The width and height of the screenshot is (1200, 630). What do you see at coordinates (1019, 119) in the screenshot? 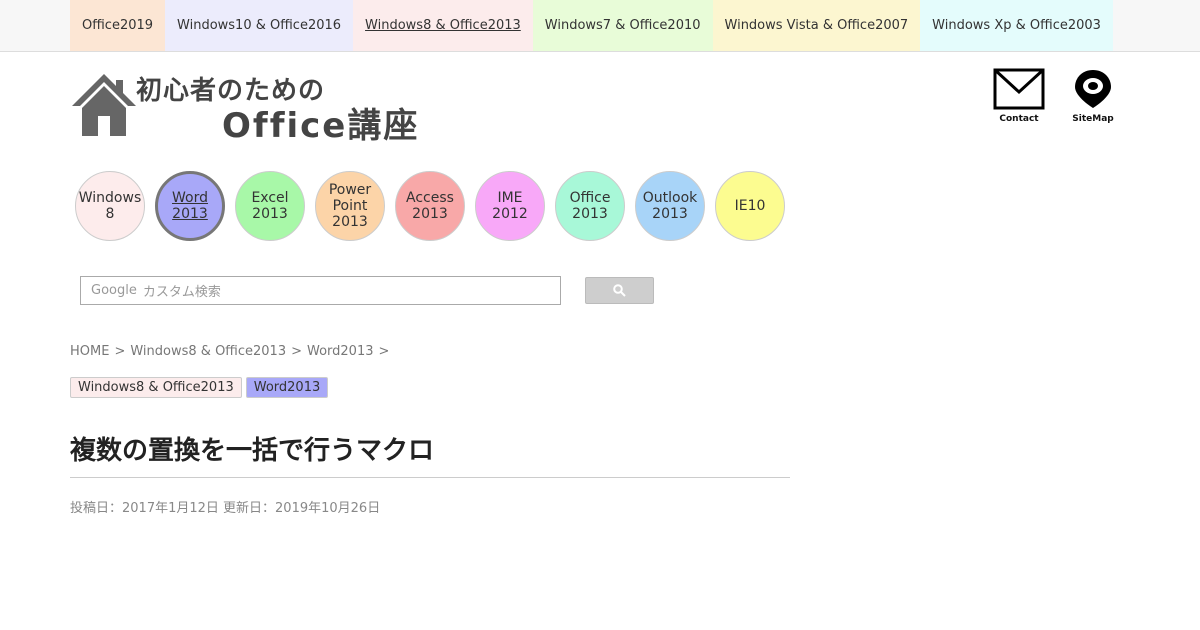
I see `contact-label: Contact` at bounding box center [1019, 119].